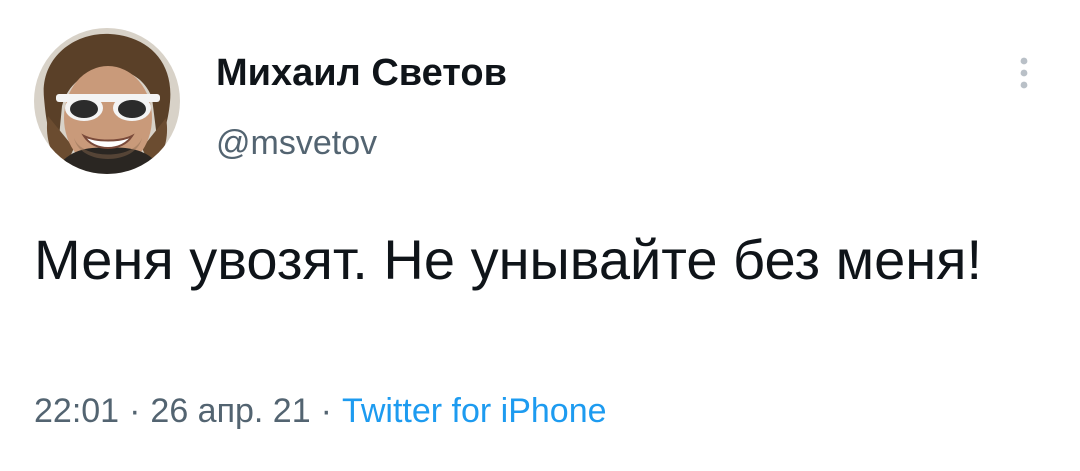 The height and width of the screenshot is (471, 1080). I want to click on tweet-source-link: Twitter for iPhone, so click(474, 411).